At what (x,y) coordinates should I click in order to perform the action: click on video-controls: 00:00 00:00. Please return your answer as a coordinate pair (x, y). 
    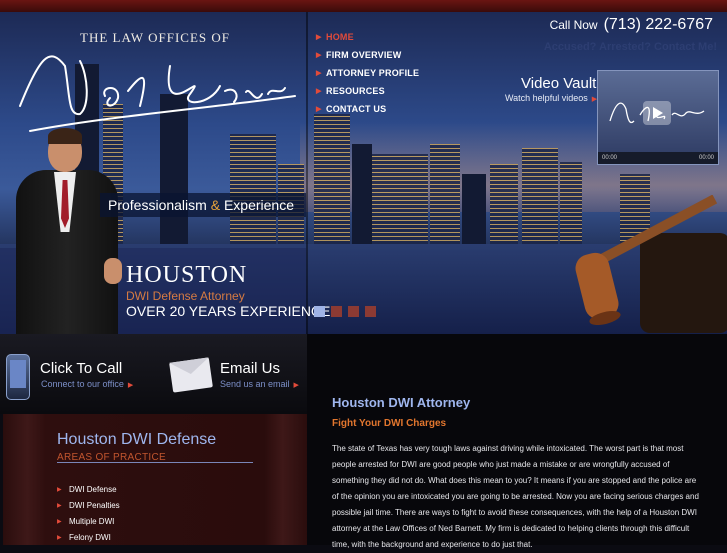
    Looking at the image, I should click on (658, 158).